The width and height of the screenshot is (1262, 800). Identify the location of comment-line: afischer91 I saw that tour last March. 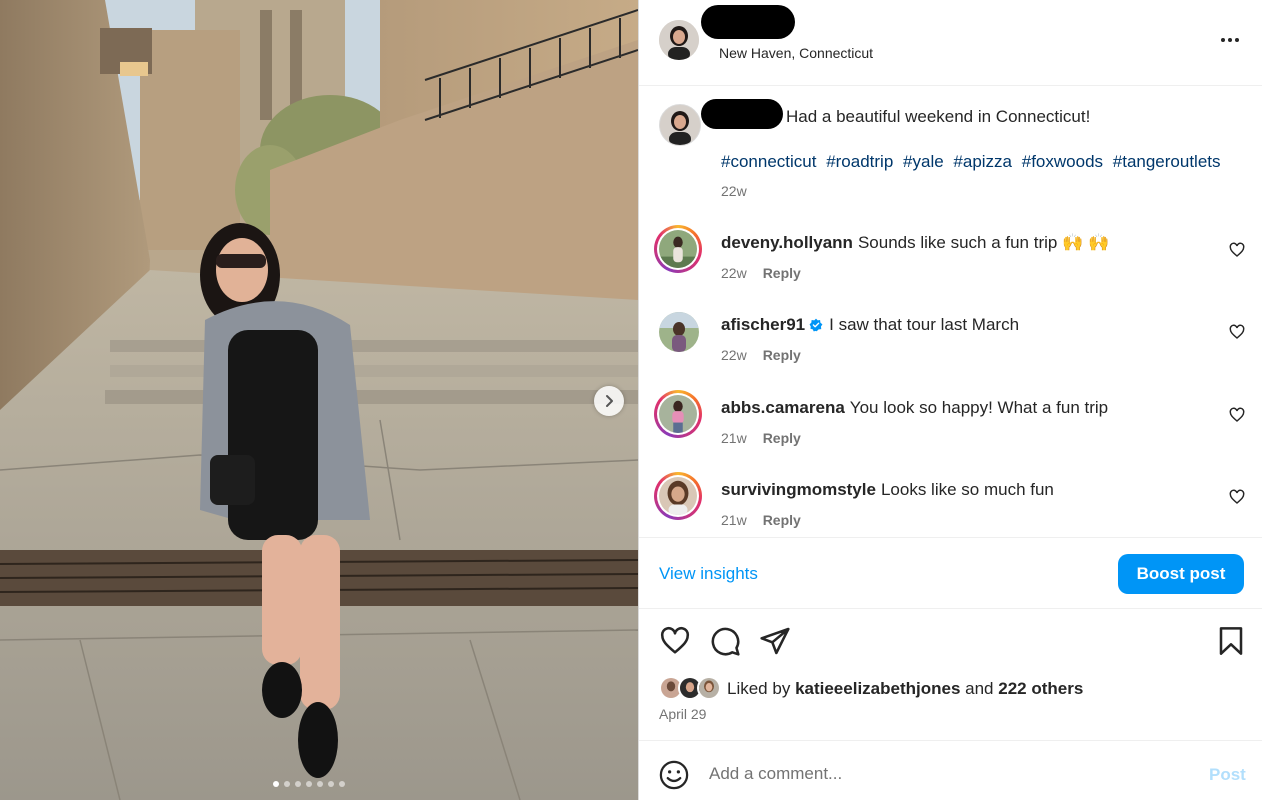
(870, 325).